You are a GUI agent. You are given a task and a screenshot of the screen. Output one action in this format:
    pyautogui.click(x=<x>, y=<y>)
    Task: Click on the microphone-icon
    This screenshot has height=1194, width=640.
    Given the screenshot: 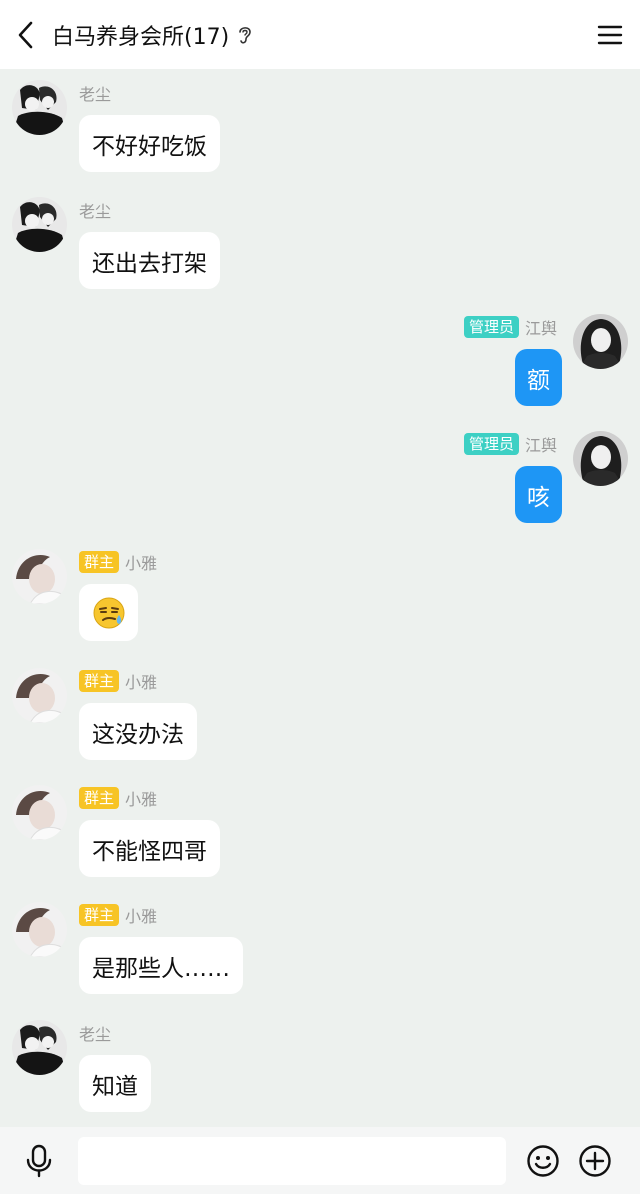 What is the action you would take?
    pyautogui.click(x=39, y=1160)
    